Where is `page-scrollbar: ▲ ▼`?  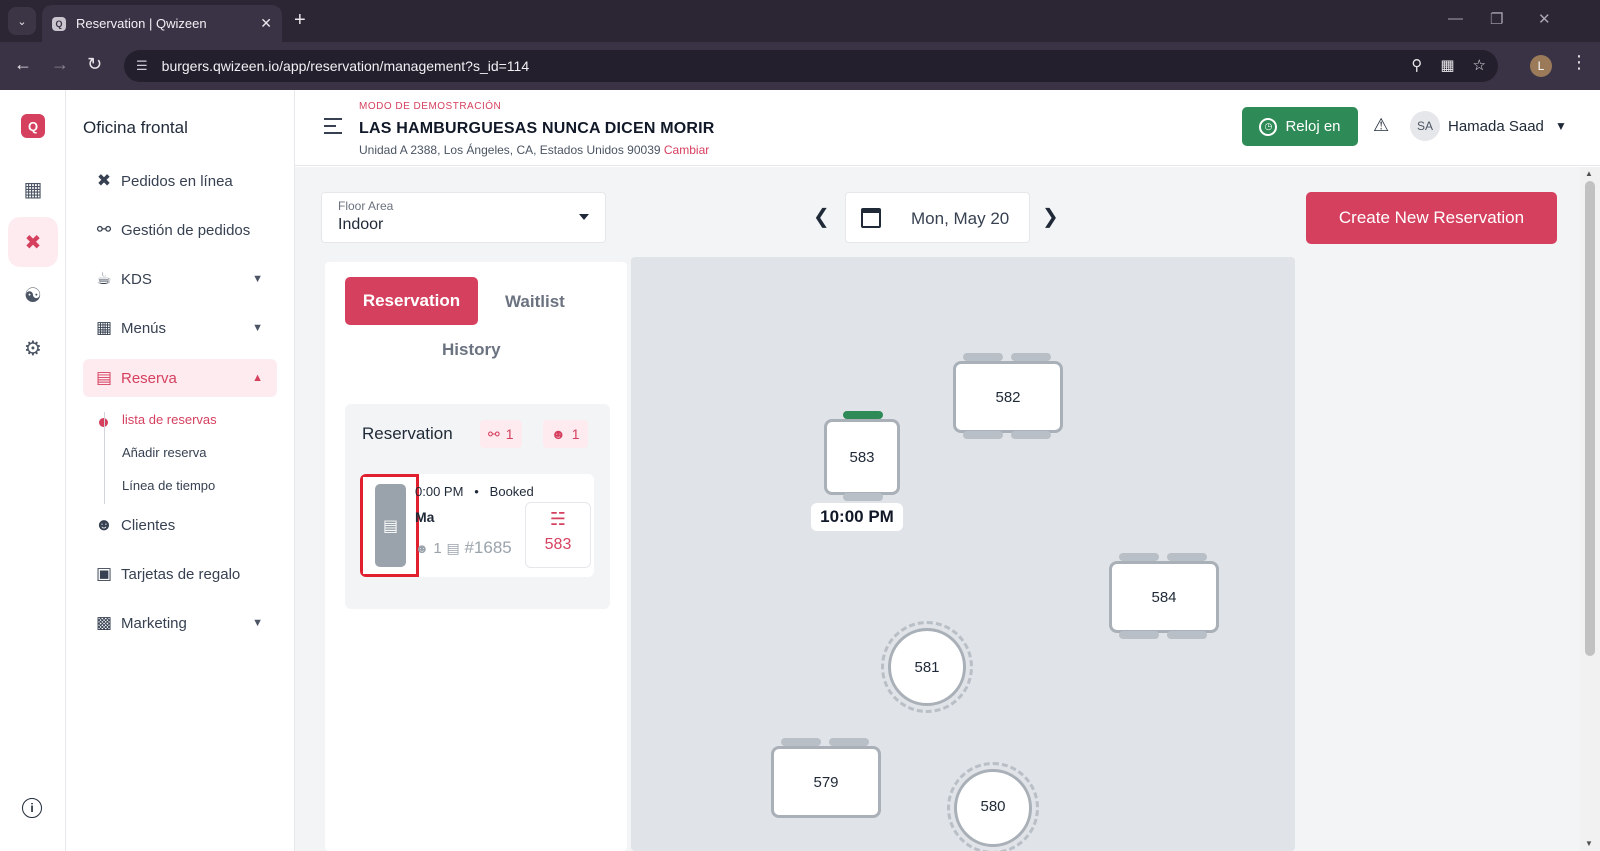 page-scrollbar: ▲ ▼ is located at coordinates (1590, 509).